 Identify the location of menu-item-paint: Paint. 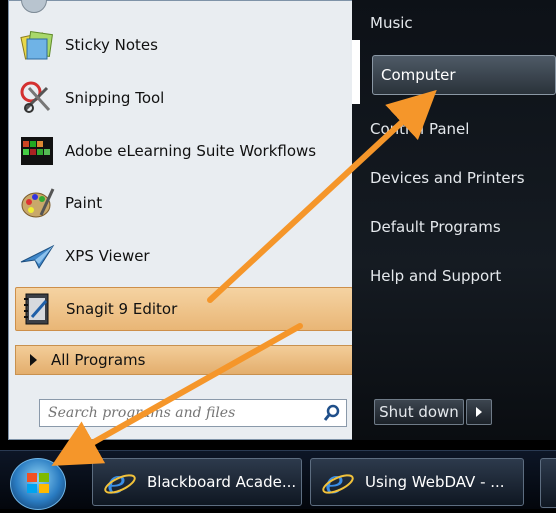
(184, 203).